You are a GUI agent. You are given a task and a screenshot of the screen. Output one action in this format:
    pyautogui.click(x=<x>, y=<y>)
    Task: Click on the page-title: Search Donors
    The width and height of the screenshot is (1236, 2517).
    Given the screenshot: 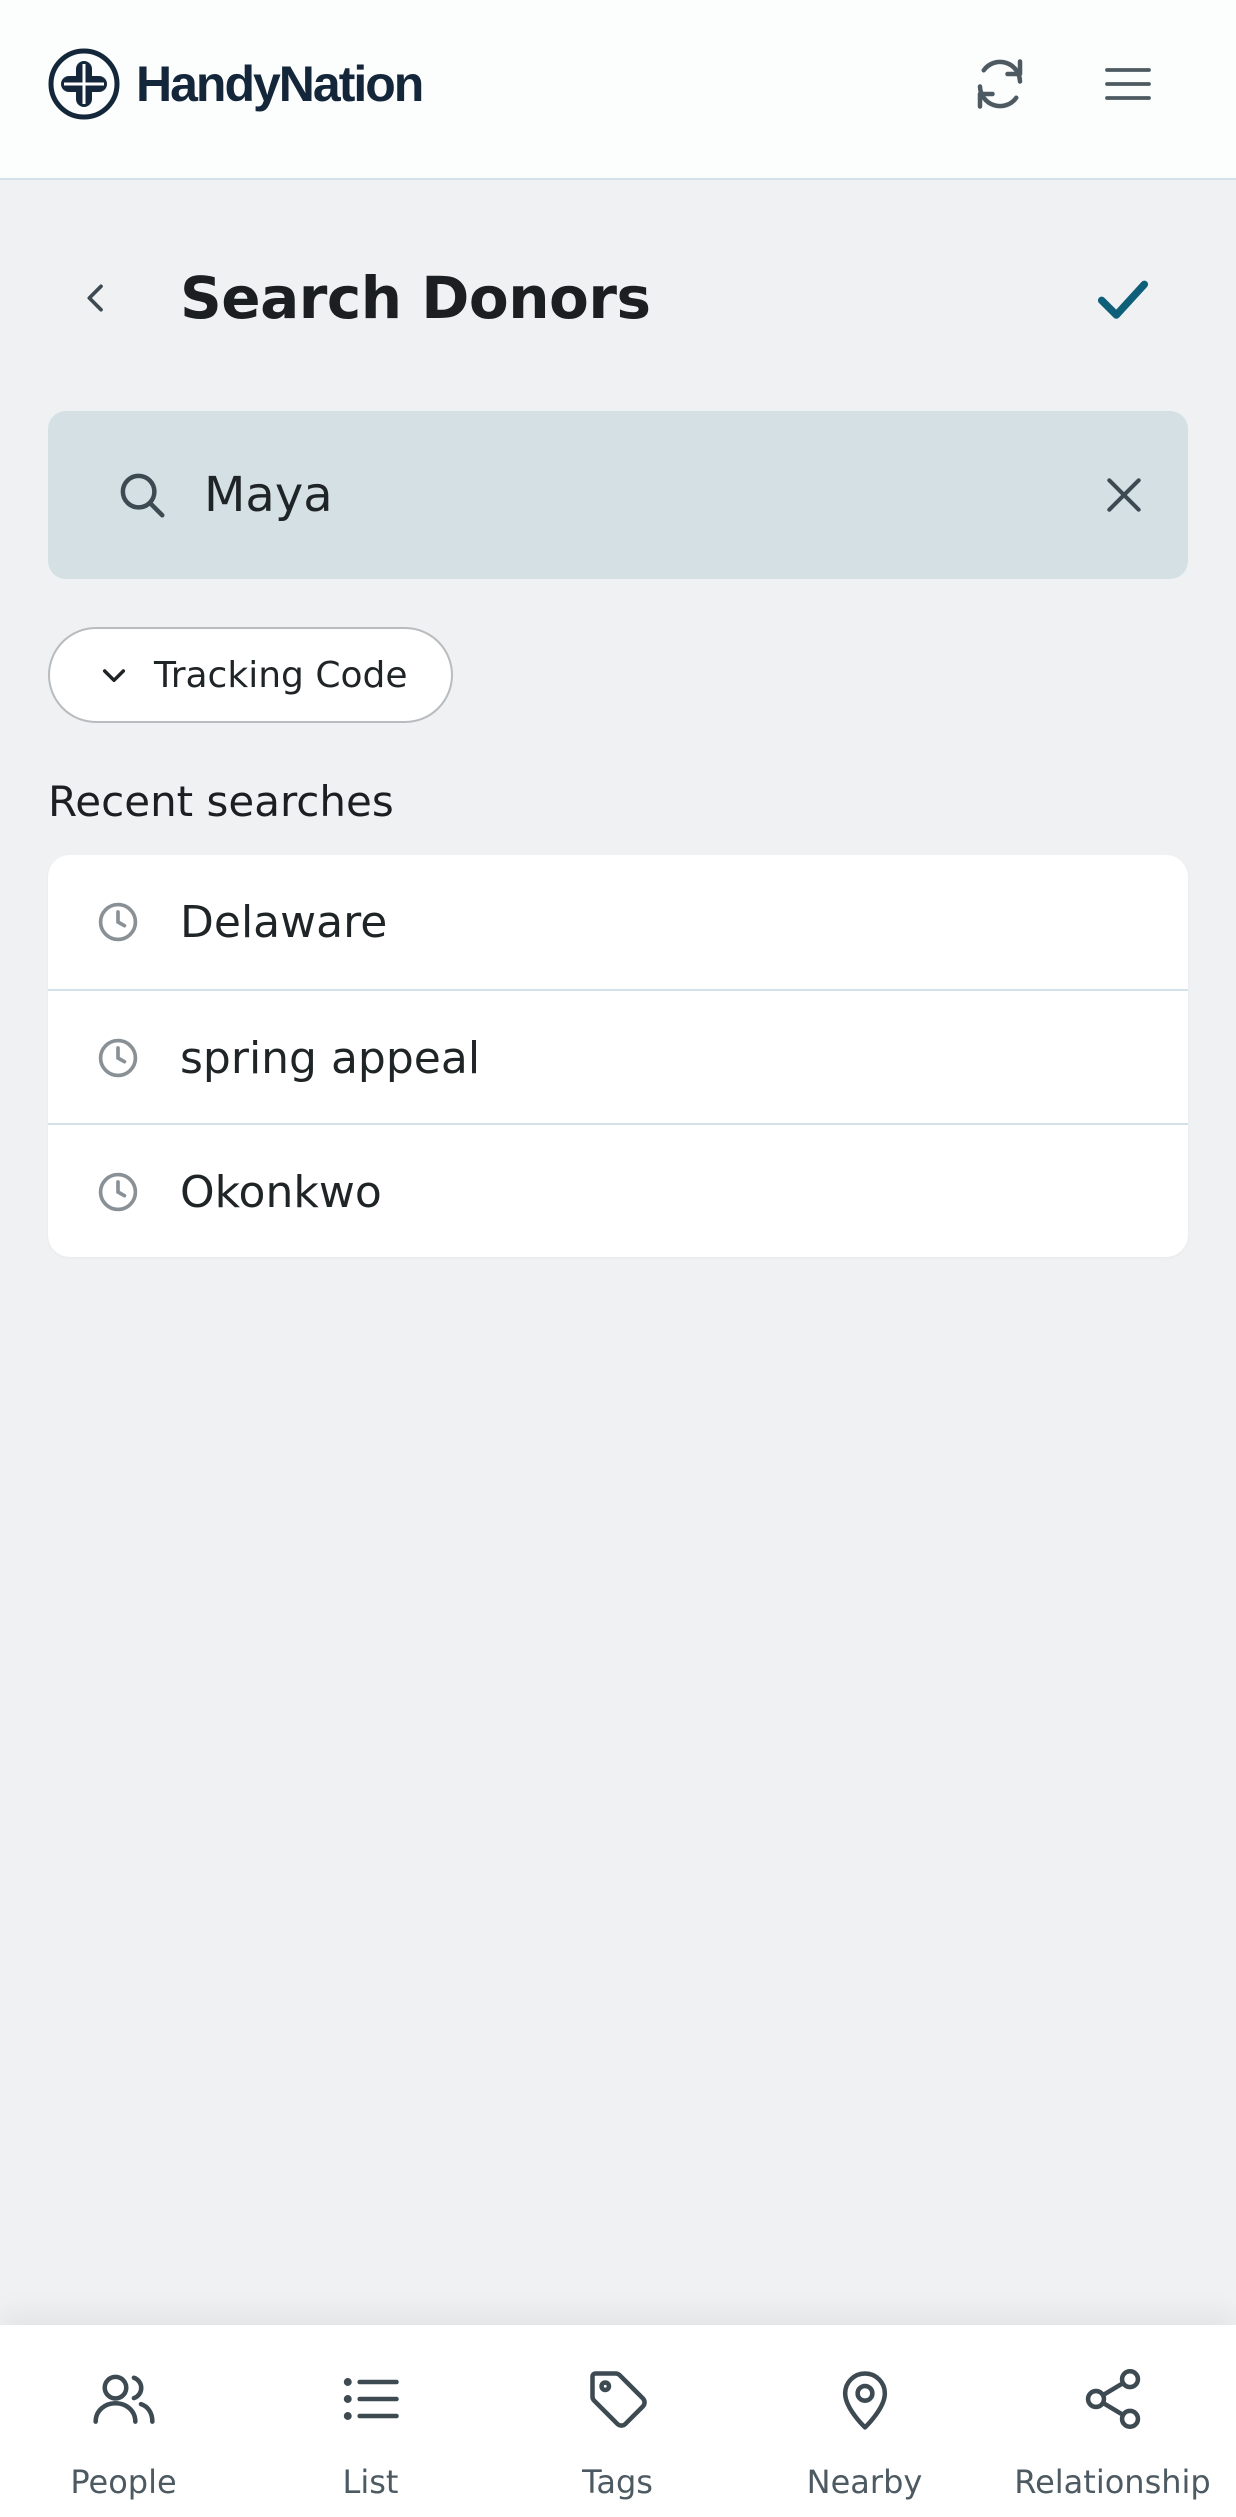 What is the action you would take?
    pyautogui.click(x=415, y=298)
    